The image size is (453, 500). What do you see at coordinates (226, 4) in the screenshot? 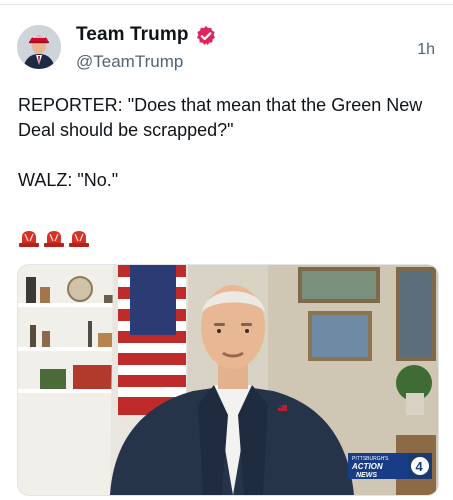
I see `top-divider` at bounding box center [226, 4].